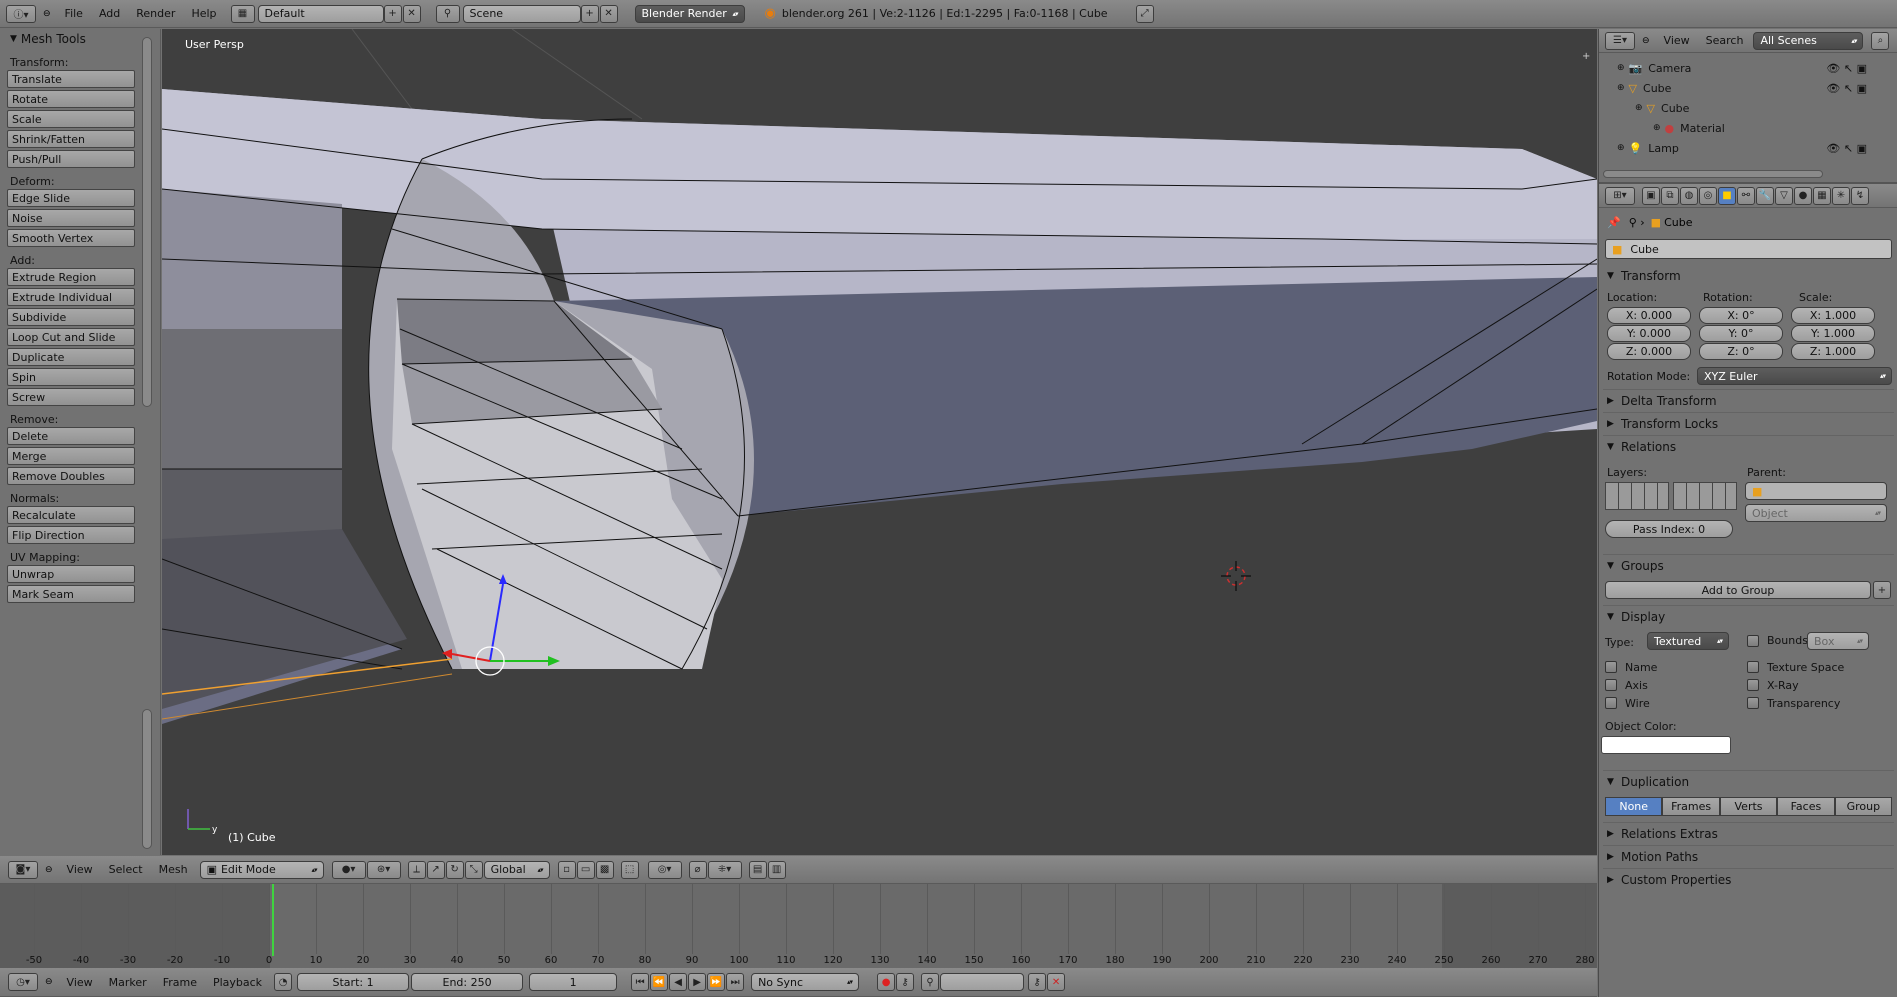  Describe the element at coordinates (173, 869) in the screenshot. I see `menu-mesh: Mesh` at that location.